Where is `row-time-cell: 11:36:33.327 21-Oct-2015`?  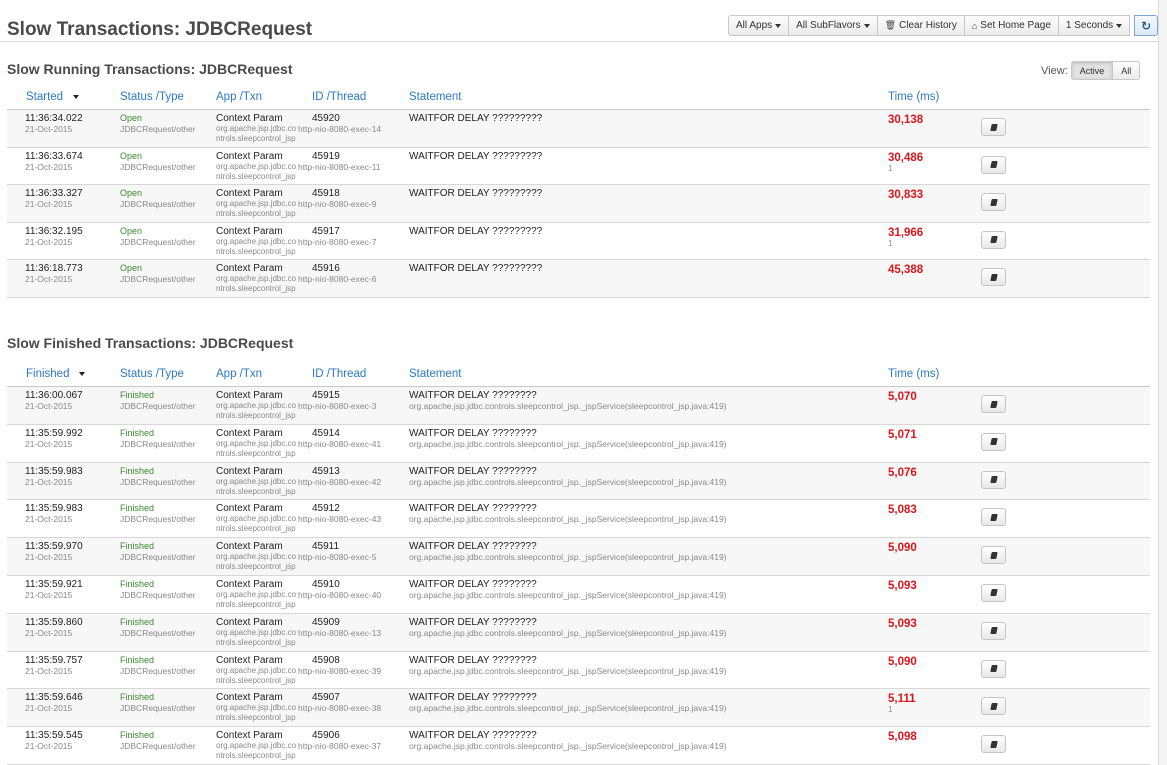
row-time-cell: 11:36:33.327 21-Oct-2015 is located at coordinates (54, 198).